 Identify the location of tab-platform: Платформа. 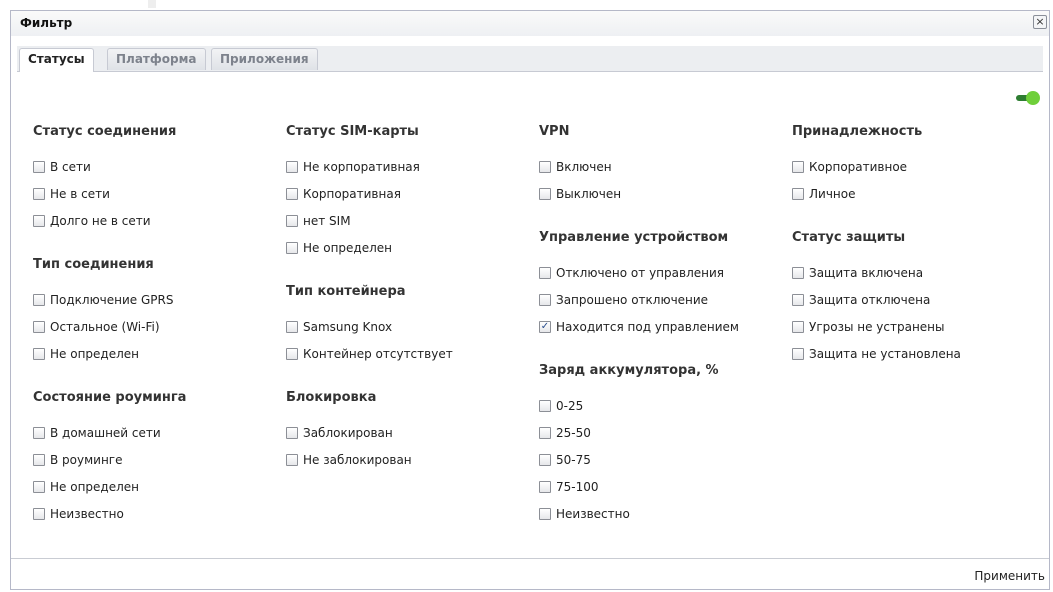
(156, 59).